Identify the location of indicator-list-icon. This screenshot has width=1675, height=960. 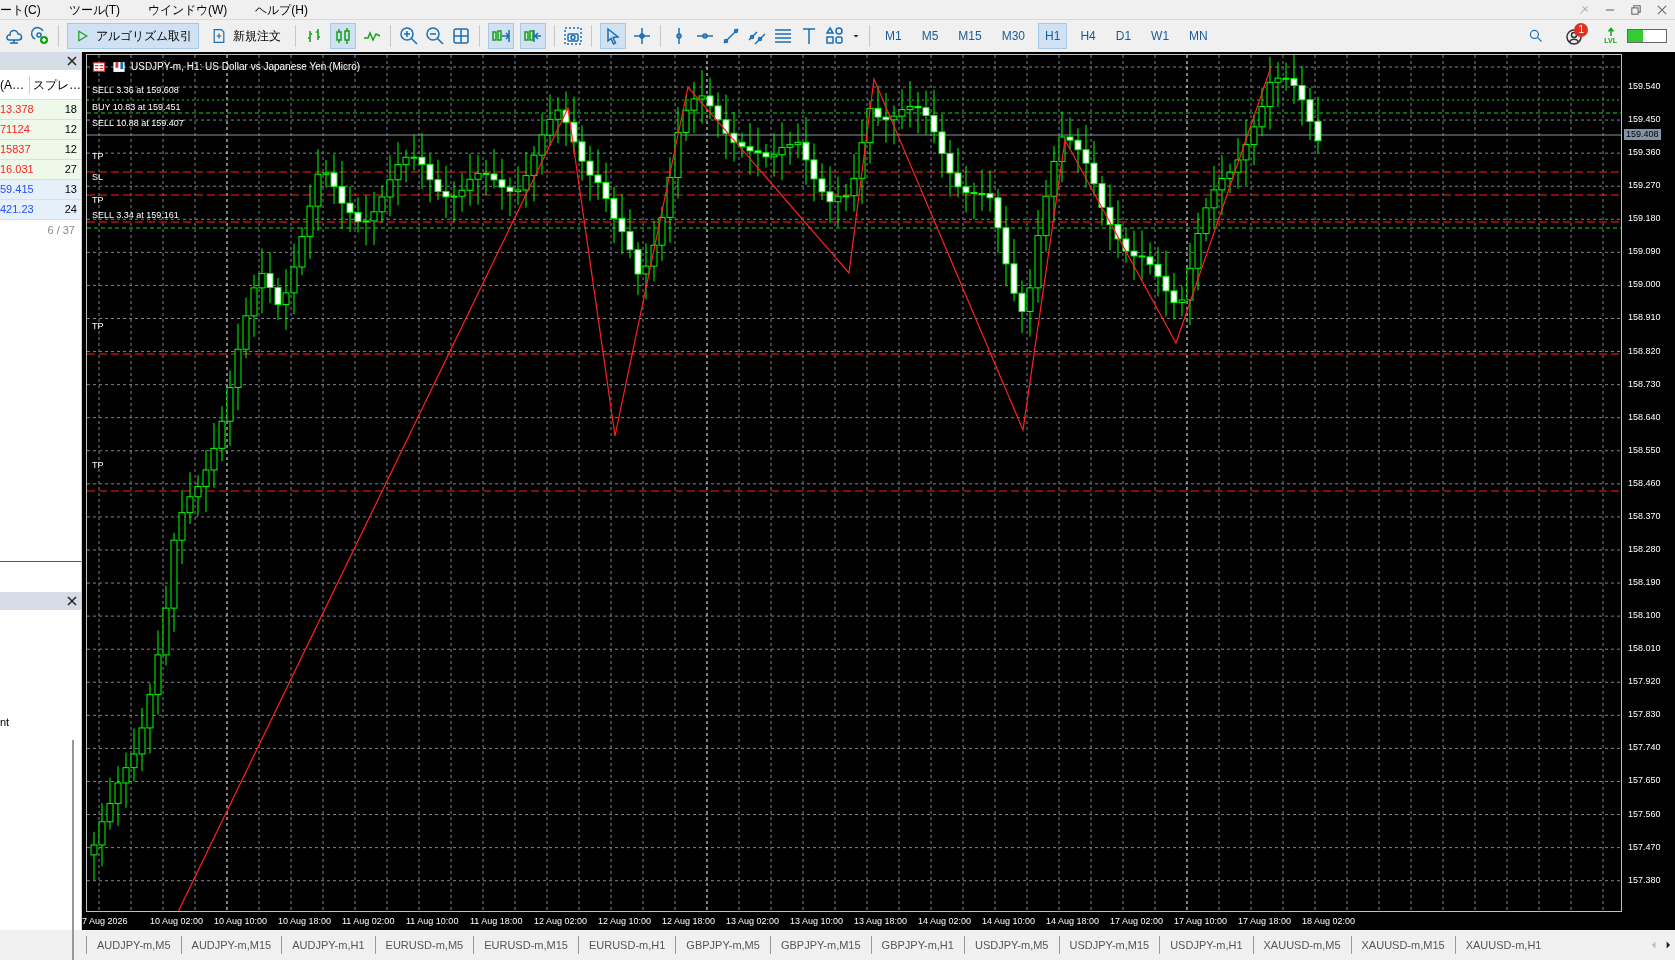
(99, 66).